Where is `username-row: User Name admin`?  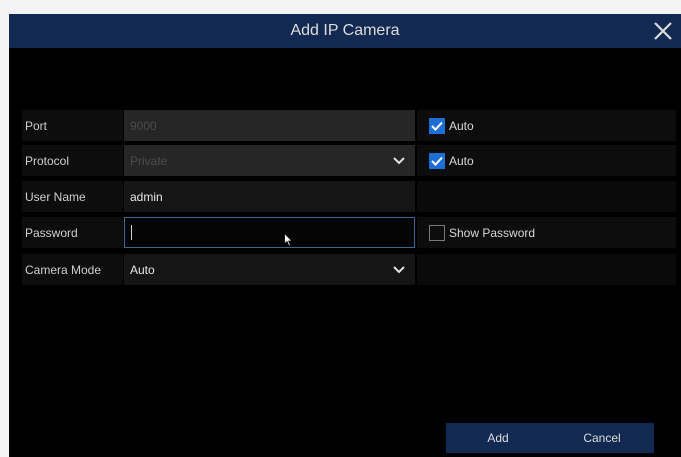
username-row: User Name admin is located at coordinates (349, 196).